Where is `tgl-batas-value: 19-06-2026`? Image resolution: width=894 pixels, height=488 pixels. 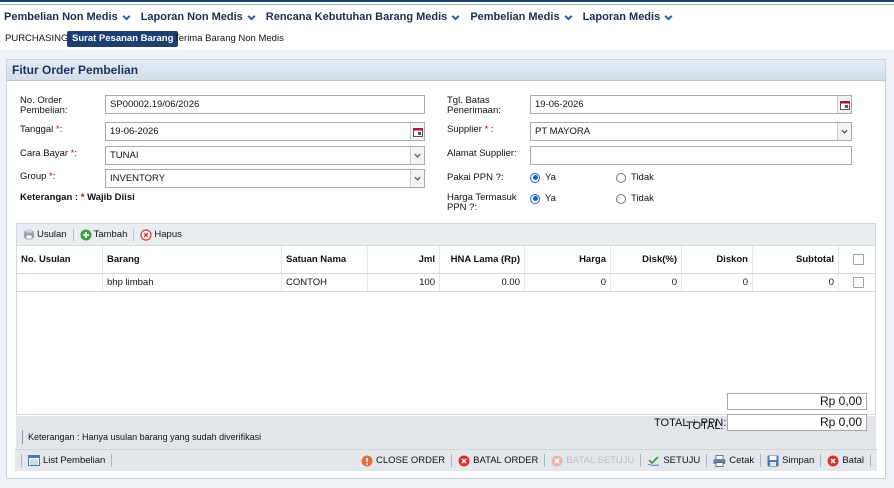
tgl-batas-value: 19-06-2026 is located at coordinates (559, 104).